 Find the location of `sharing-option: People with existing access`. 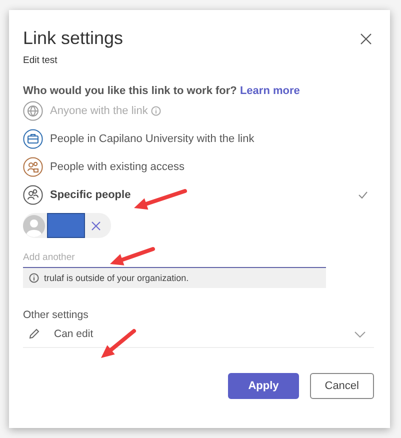

sharing-option: People with existing access is located at coordinates (199, 167).